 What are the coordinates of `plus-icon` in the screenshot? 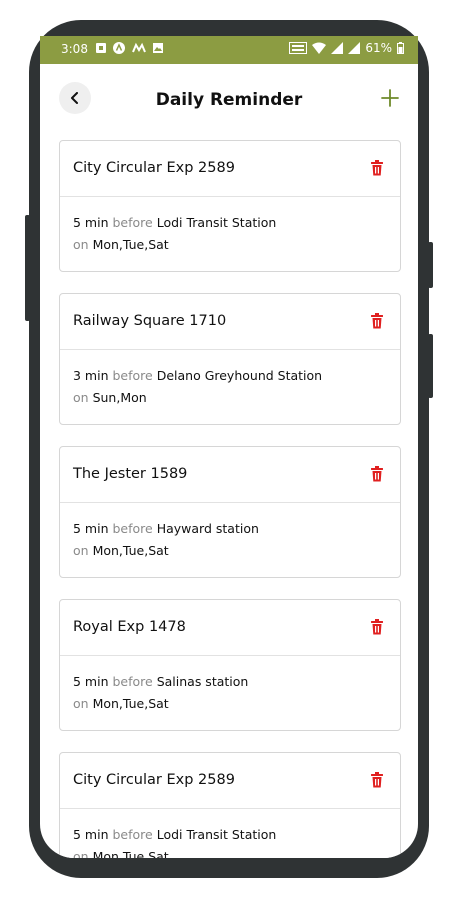 It's located at (390, 98).